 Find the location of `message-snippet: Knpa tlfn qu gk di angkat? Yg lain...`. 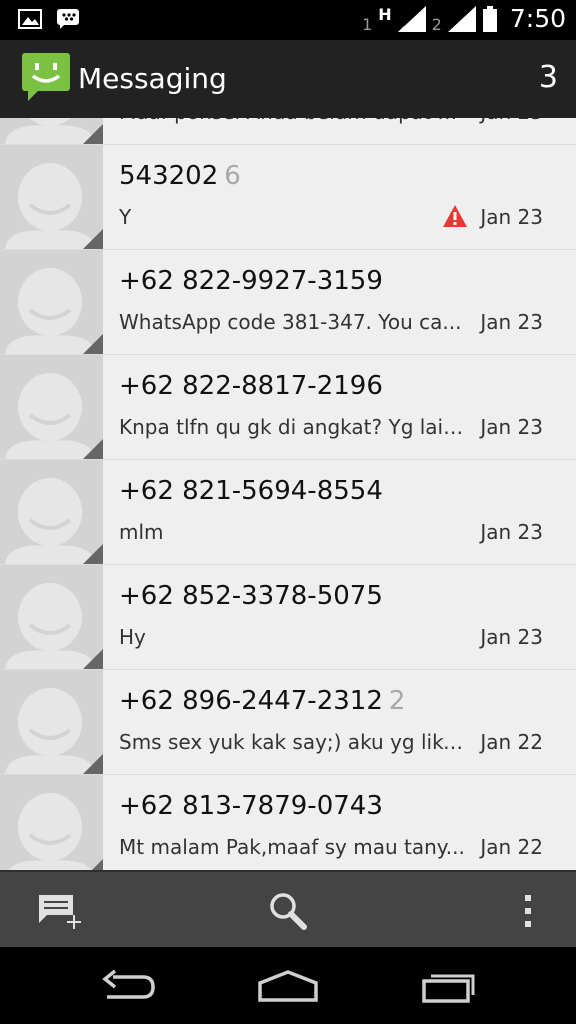

message-snippet: Knpa tlfn qu gk di angkat? Yg lain... is located at coordinates (293, 427).